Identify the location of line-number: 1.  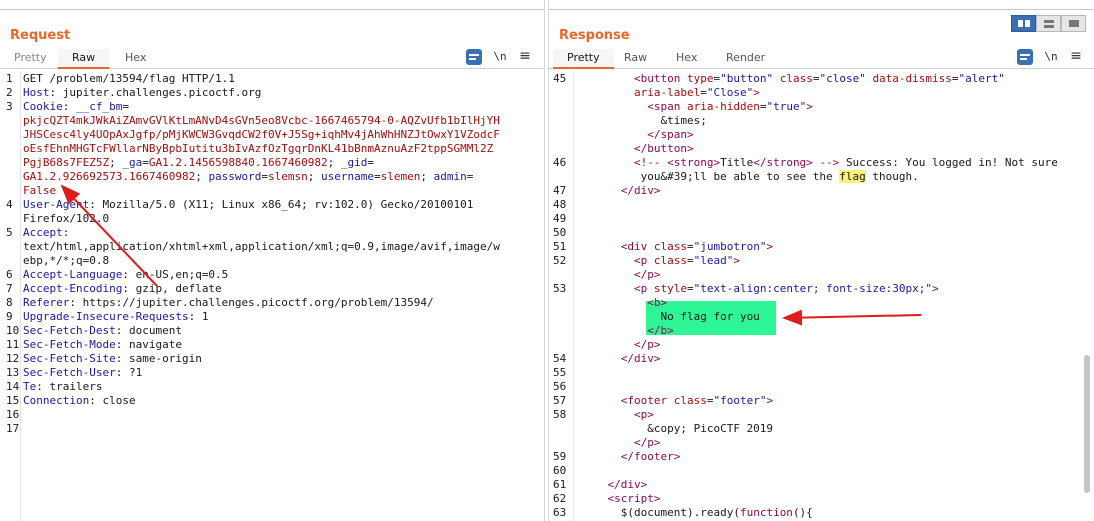
(9, 78).